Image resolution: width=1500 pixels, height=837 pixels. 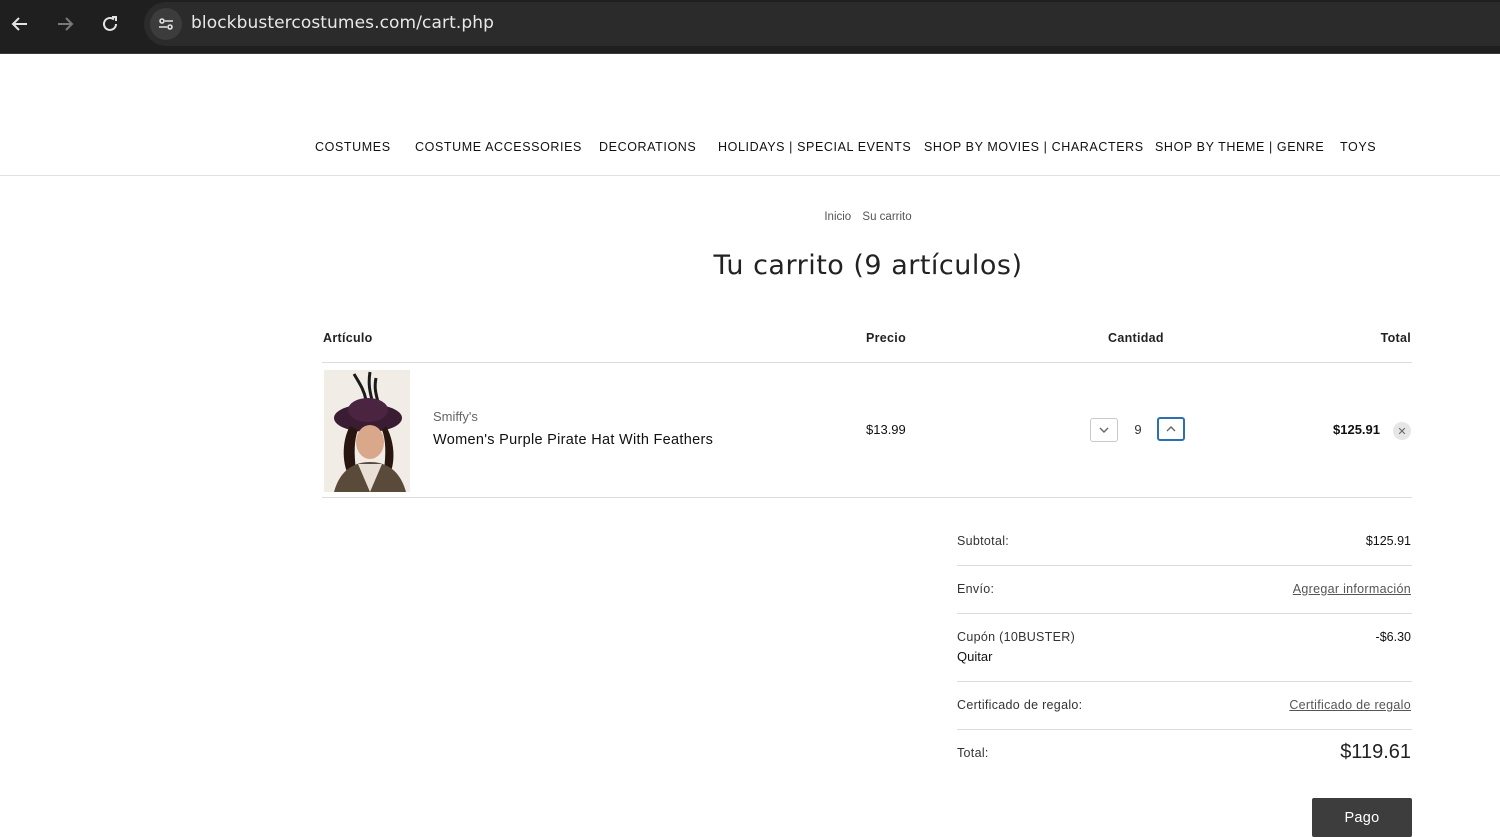 What do you see at coordinates (455, 416) in the screenshot?
I see `product-brand: Smiffy's` at bounding box center [455, 416].